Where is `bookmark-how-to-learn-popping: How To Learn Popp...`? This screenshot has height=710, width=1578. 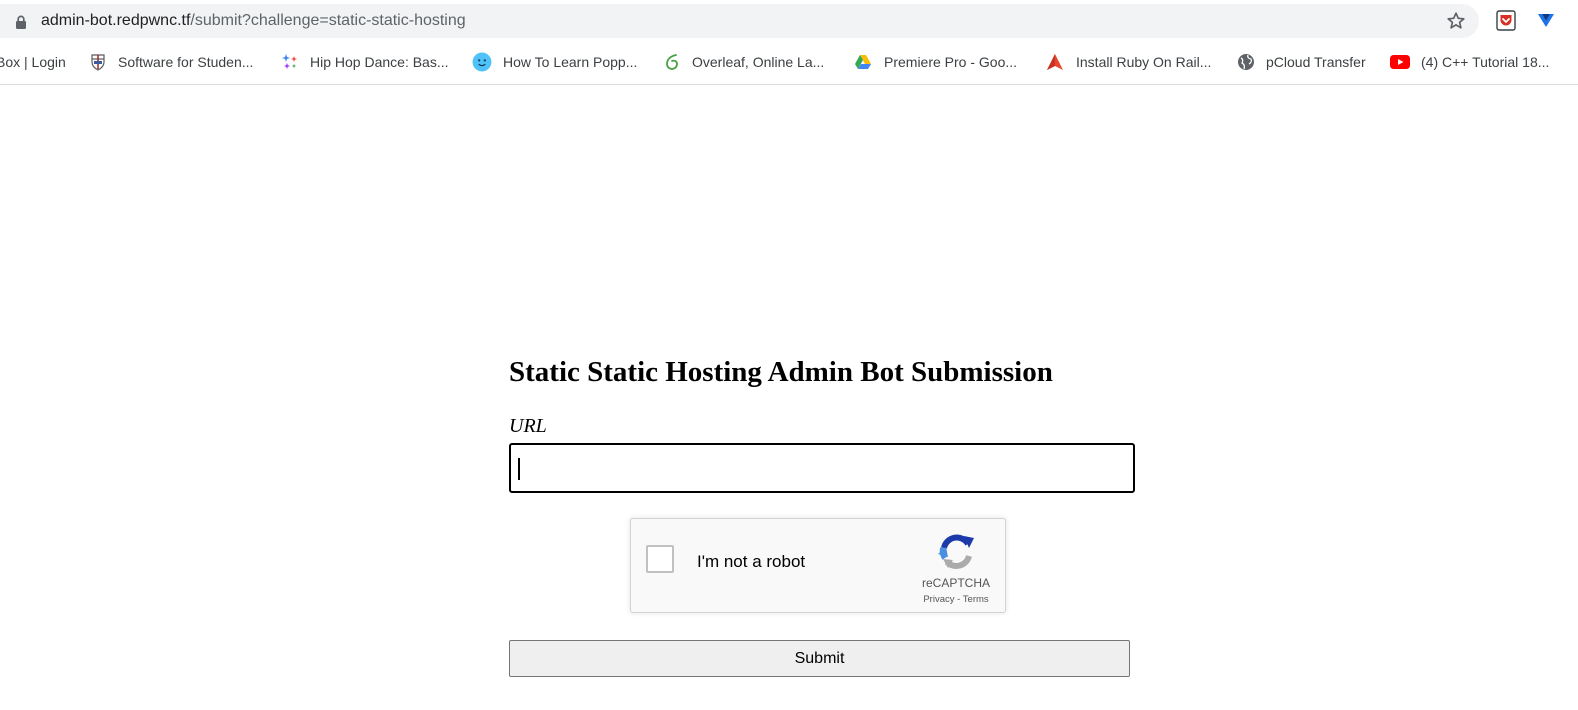 bookmark-how-to-learn-popping: How To Learn Popp... is located at coordinates (554, 62).